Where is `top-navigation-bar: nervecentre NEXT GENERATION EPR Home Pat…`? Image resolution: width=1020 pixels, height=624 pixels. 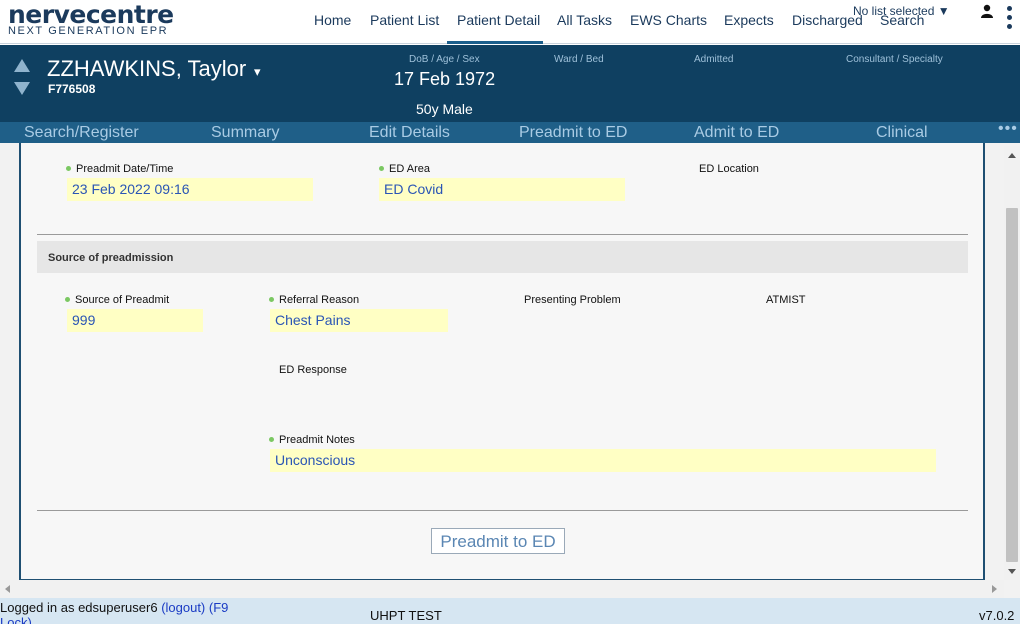
top-navigation-bar: nervecentre NEXT GENERATION EPR Home Pat… is located at coordinates (510, 22).